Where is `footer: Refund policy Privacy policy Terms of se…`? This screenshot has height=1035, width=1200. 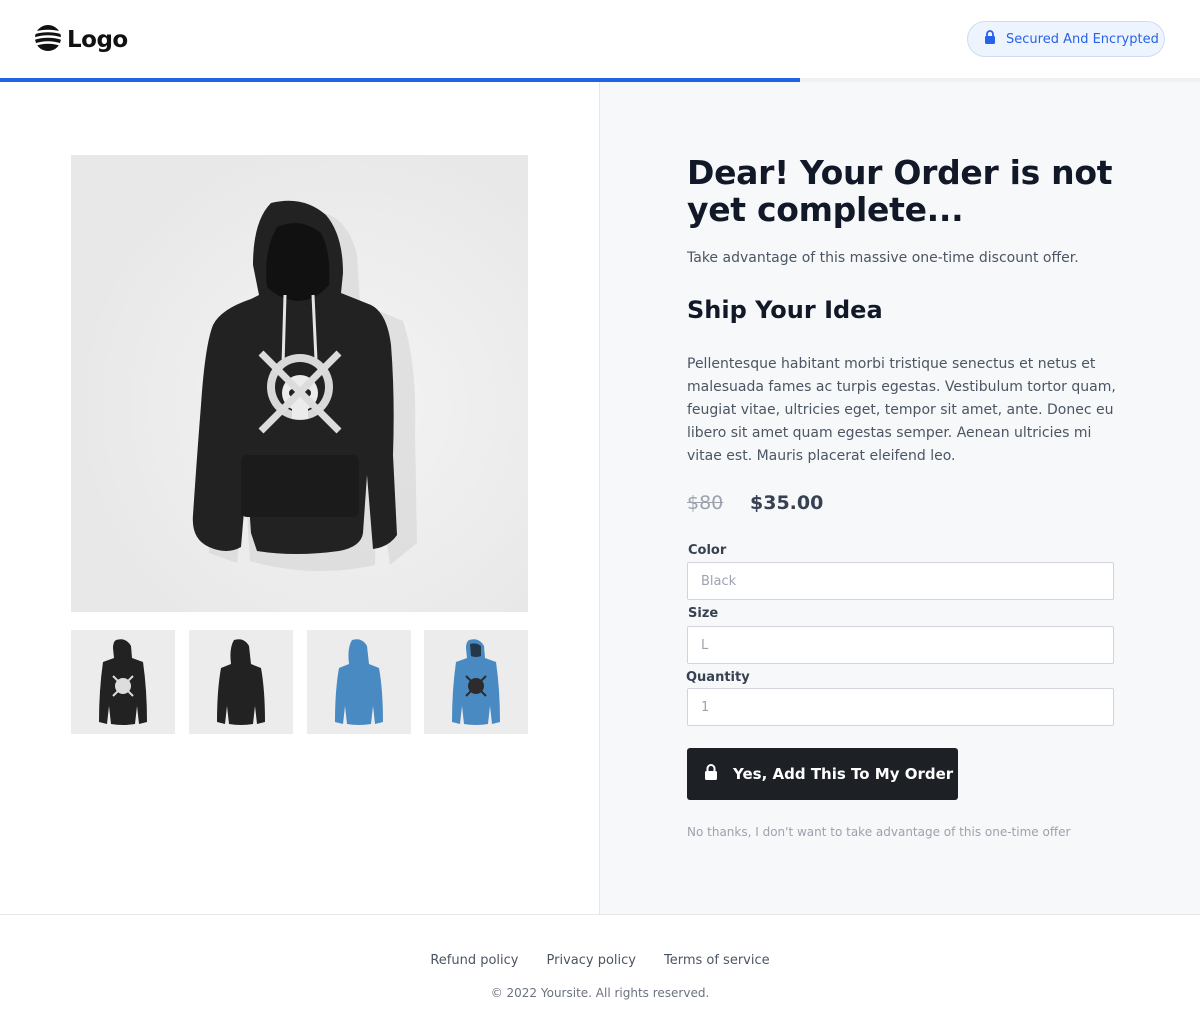
footer: Refund policy Privacy policy Terms of se… is located at coordinates (600, 974).